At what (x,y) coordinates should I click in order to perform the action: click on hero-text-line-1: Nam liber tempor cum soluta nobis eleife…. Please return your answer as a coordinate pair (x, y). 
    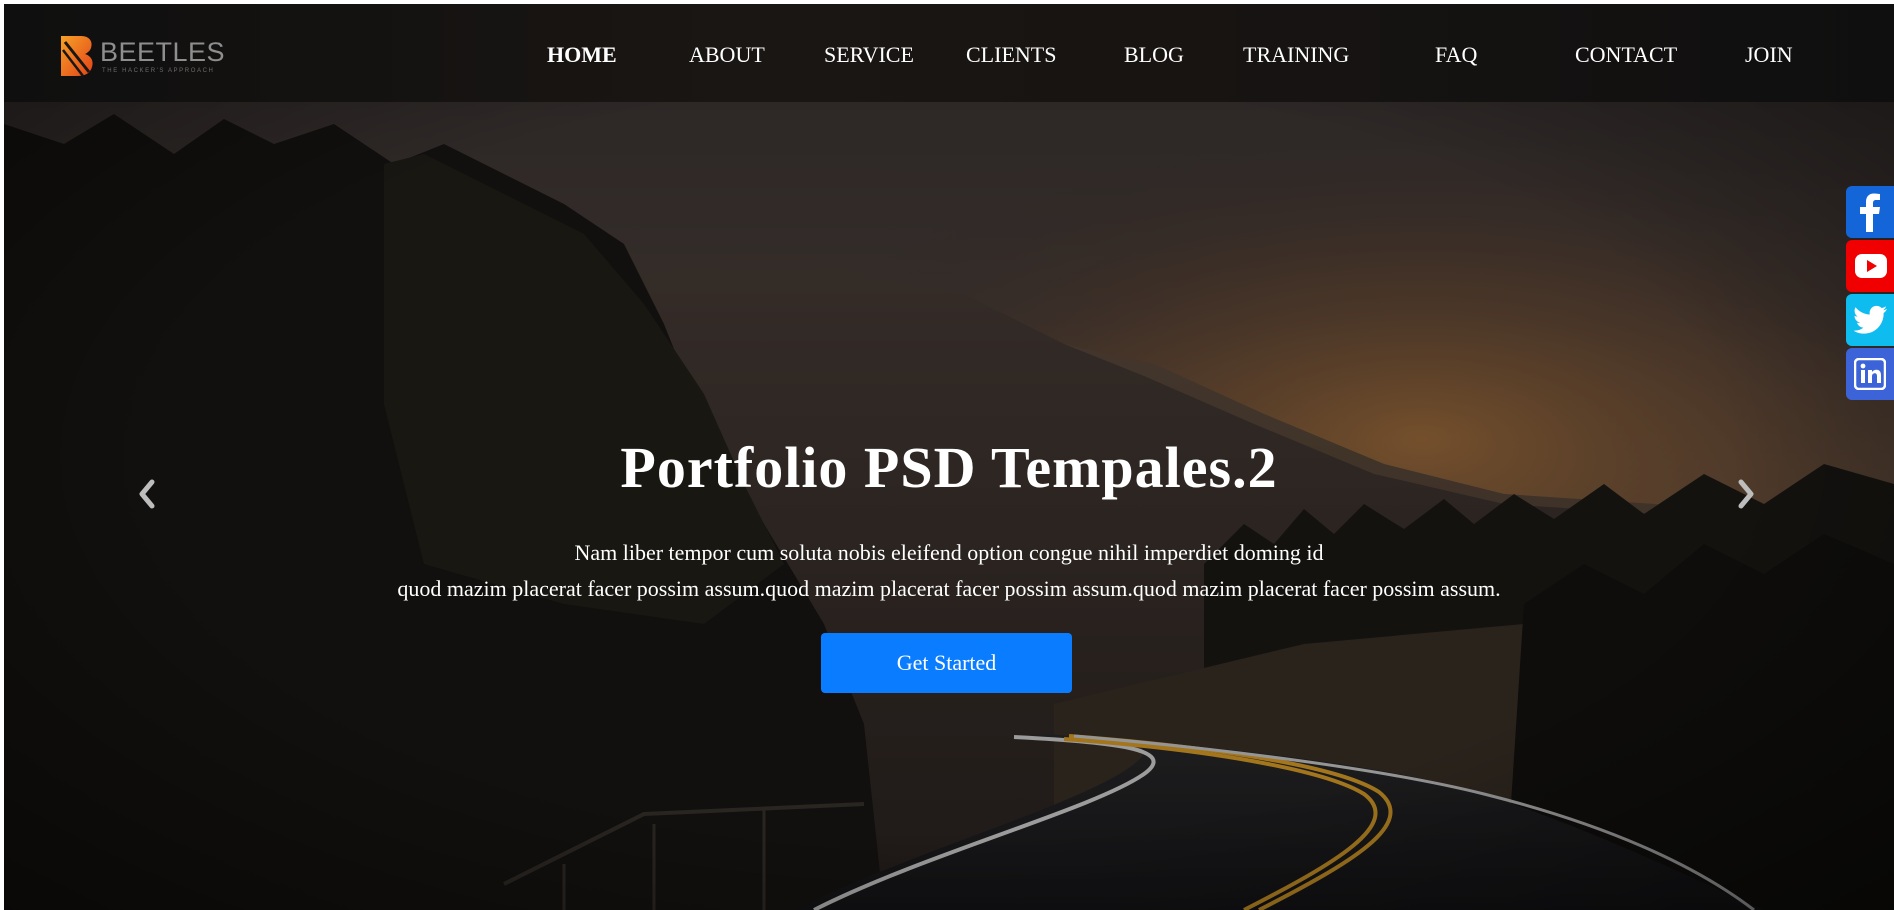
    Looking at the image, I should click on (949, 552).